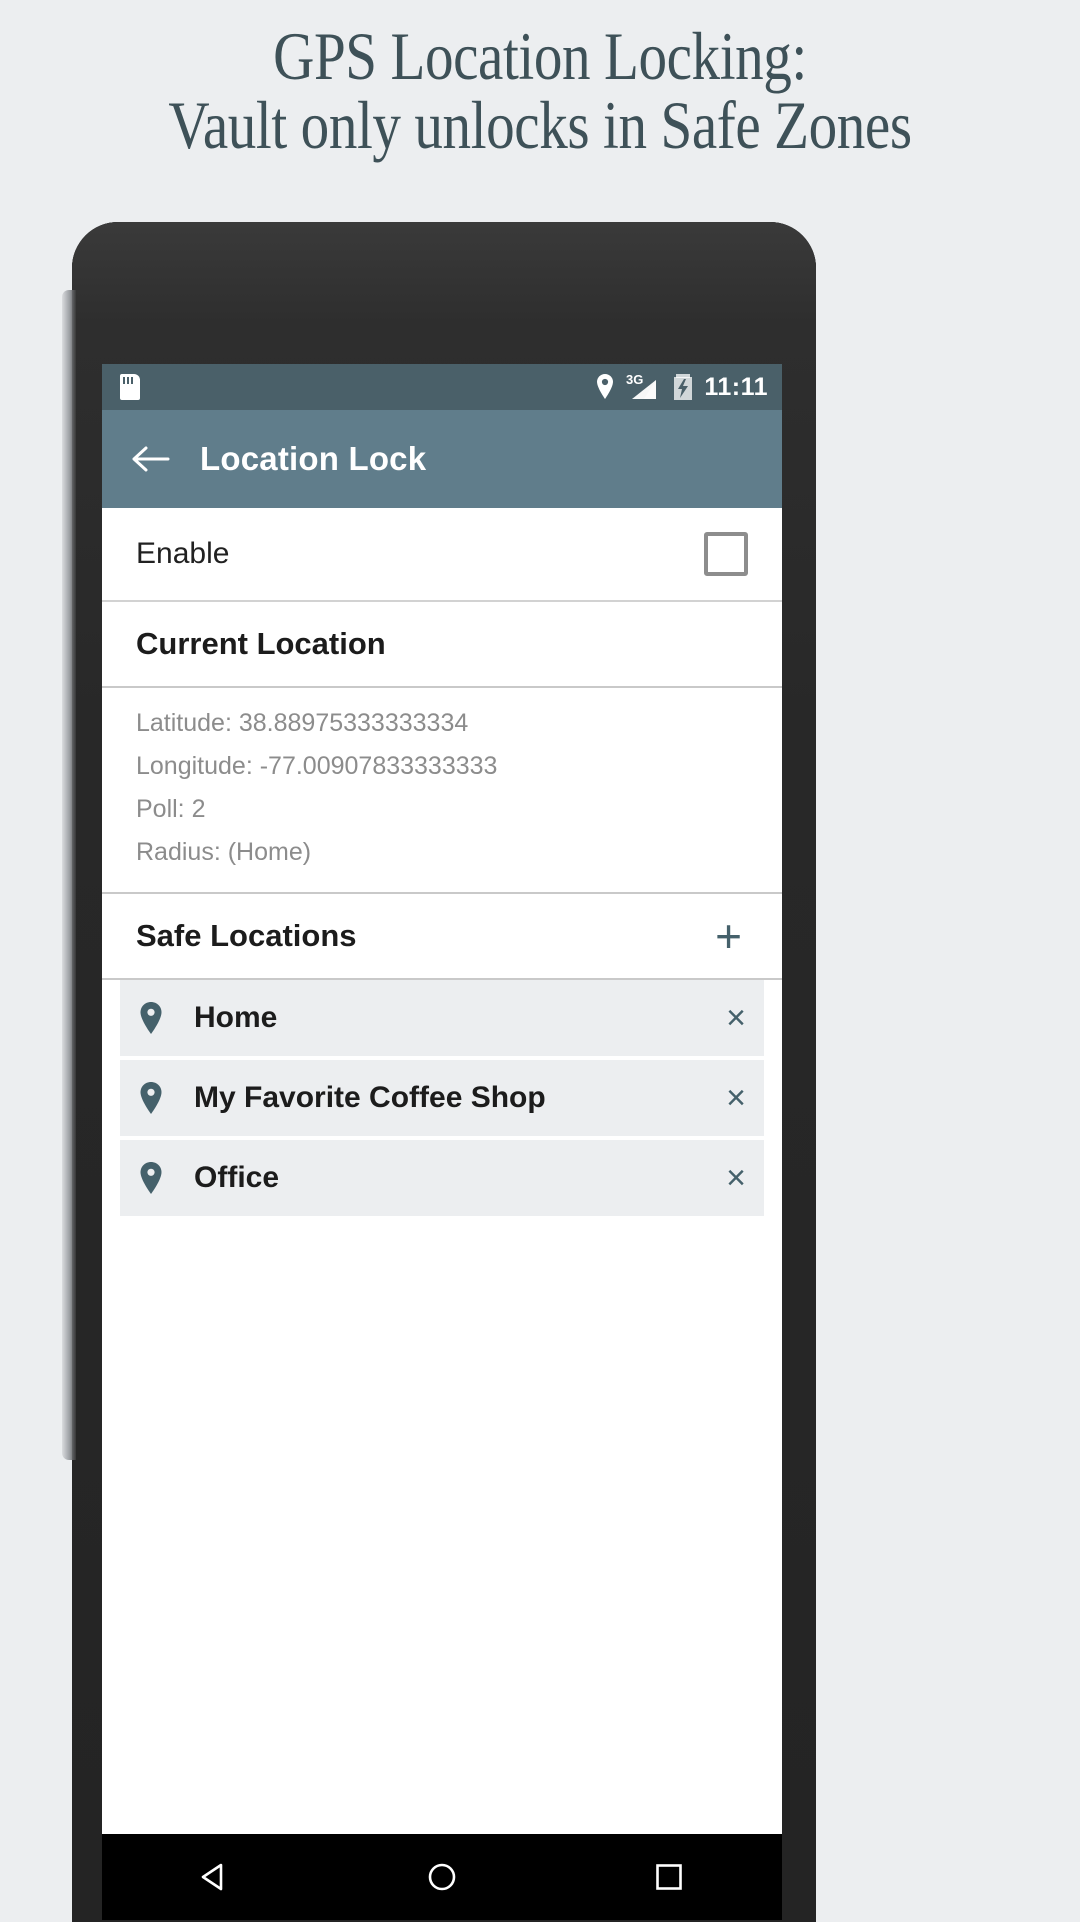  Describe the element at coordinates (726, 554) in the screenshot. I see `enable-checkbox` at that location.